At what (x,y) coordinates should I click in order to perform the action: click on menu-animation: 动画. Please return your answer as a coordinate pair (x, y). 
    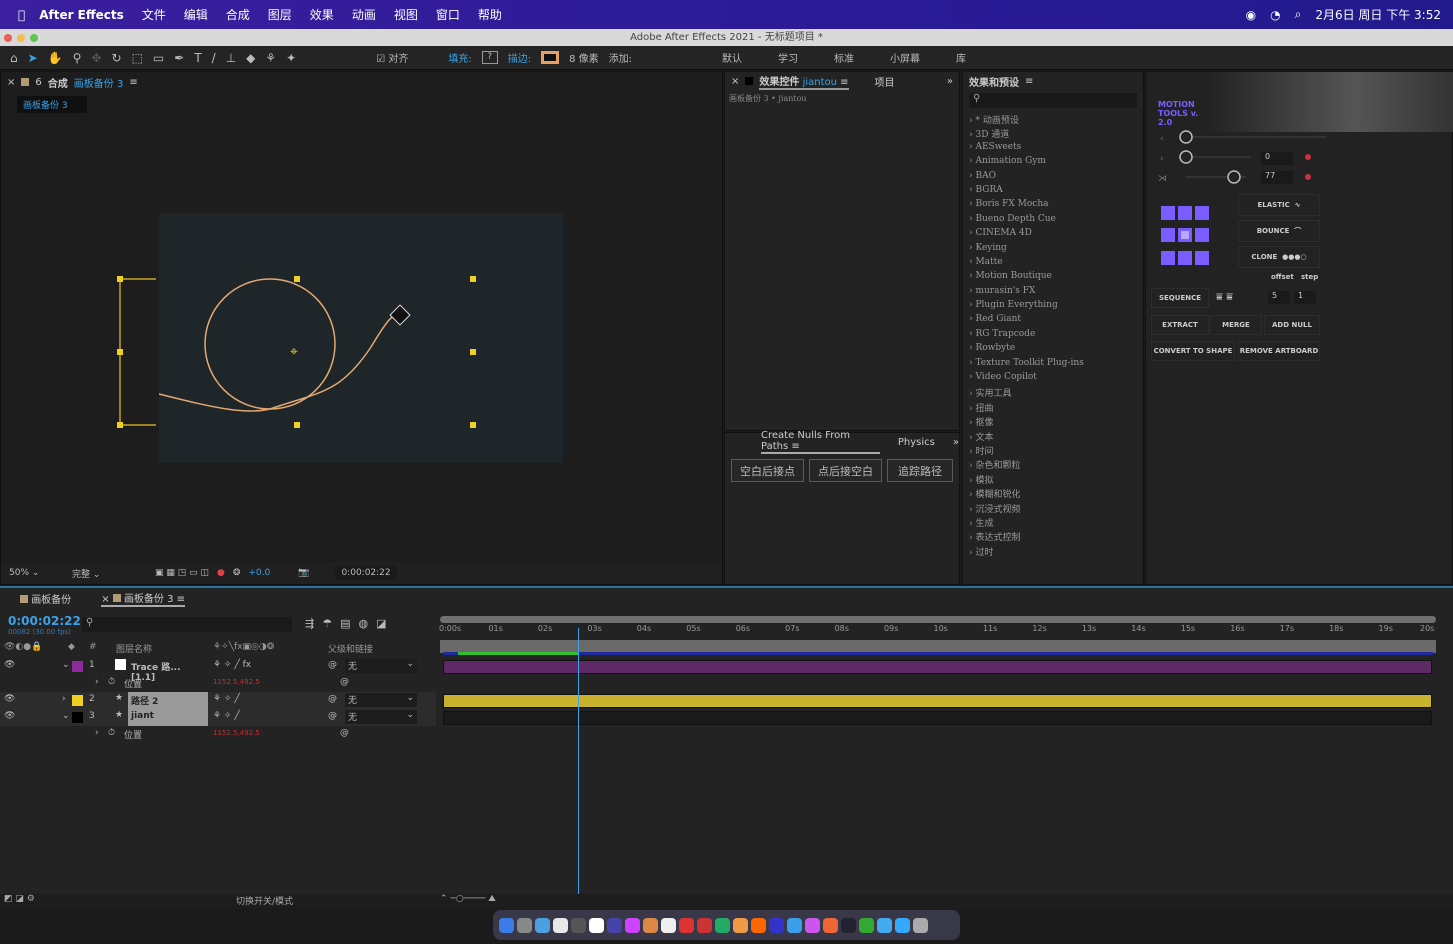
    Looking at the image, I should click on (364, 14).